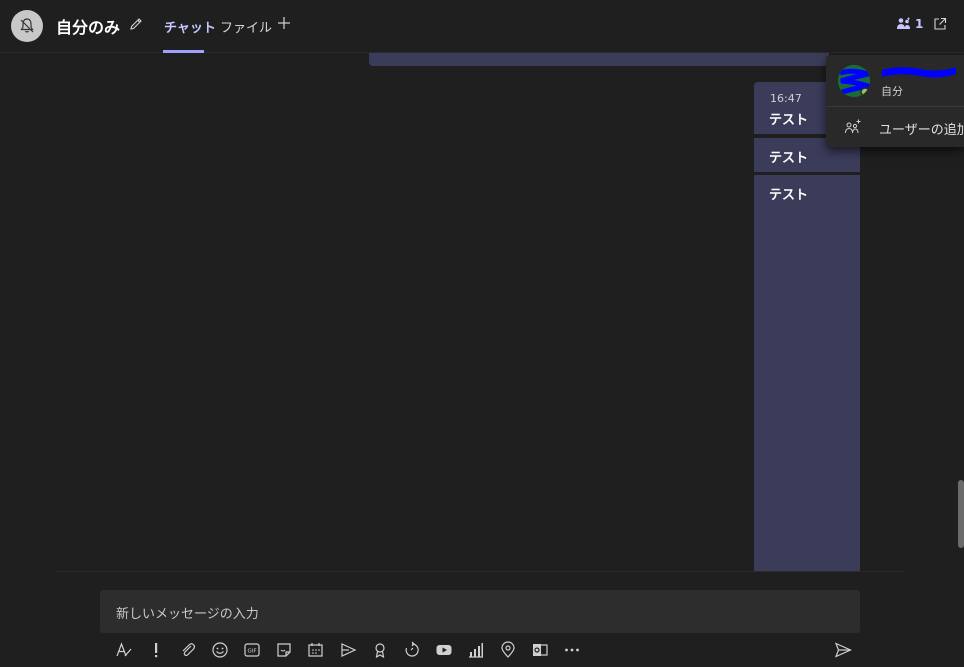 The width and height of the screenshot is (964, 667). Describe the element at coordinates (284, 23) in the screenshot. I see `plus-icon` at that location.